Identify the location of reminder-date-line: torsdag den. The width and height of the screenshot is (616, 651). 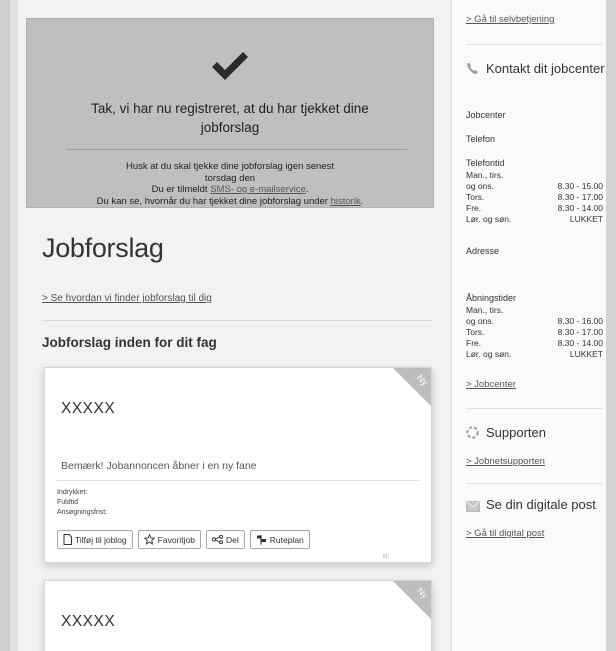
(230, 178).